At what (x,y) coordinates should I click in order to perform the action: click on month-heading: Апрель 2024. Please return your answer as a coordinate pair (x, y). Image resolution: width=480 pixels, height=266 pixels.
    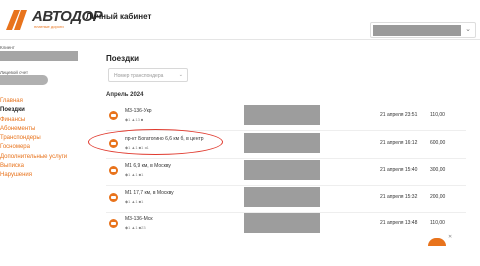
    Looking at the image, I should click on (125, 95).